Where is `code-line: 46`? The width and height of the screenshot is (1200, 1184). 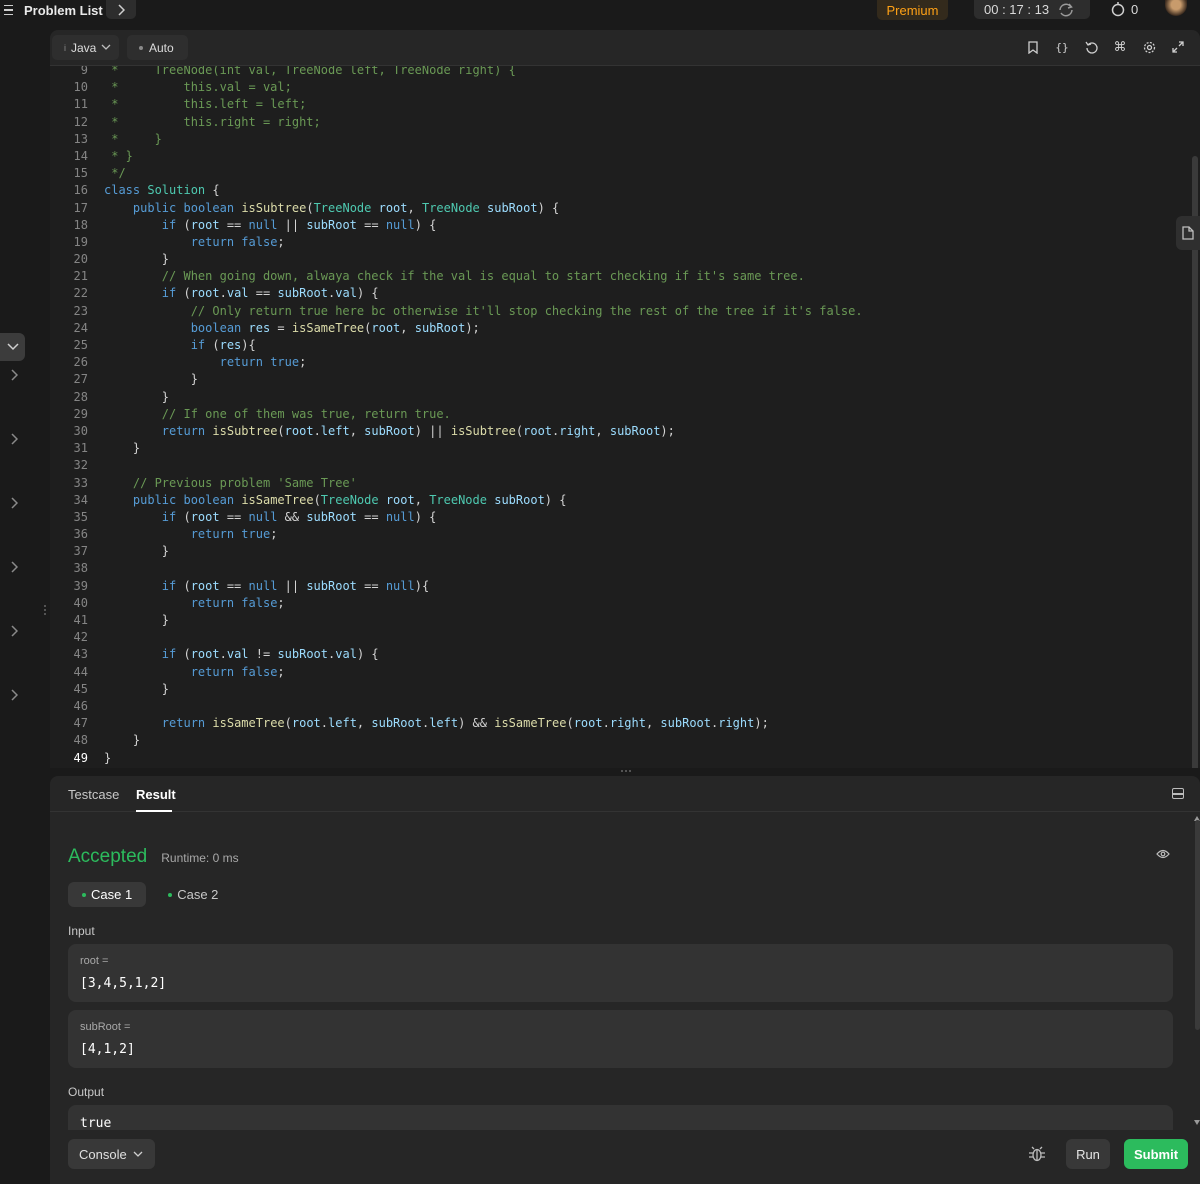
code-line: 46 is located at coordinates (610, 706).